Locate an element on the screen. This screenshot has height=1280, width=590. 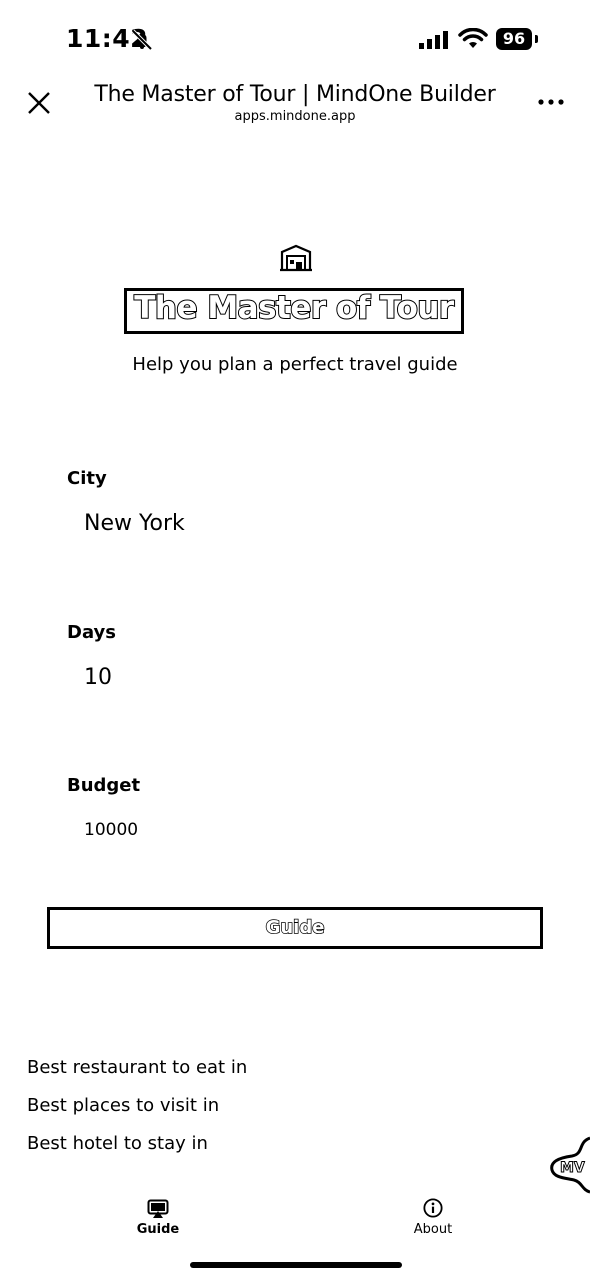
nav-about-label: About is located at coordinates (433, 1229).